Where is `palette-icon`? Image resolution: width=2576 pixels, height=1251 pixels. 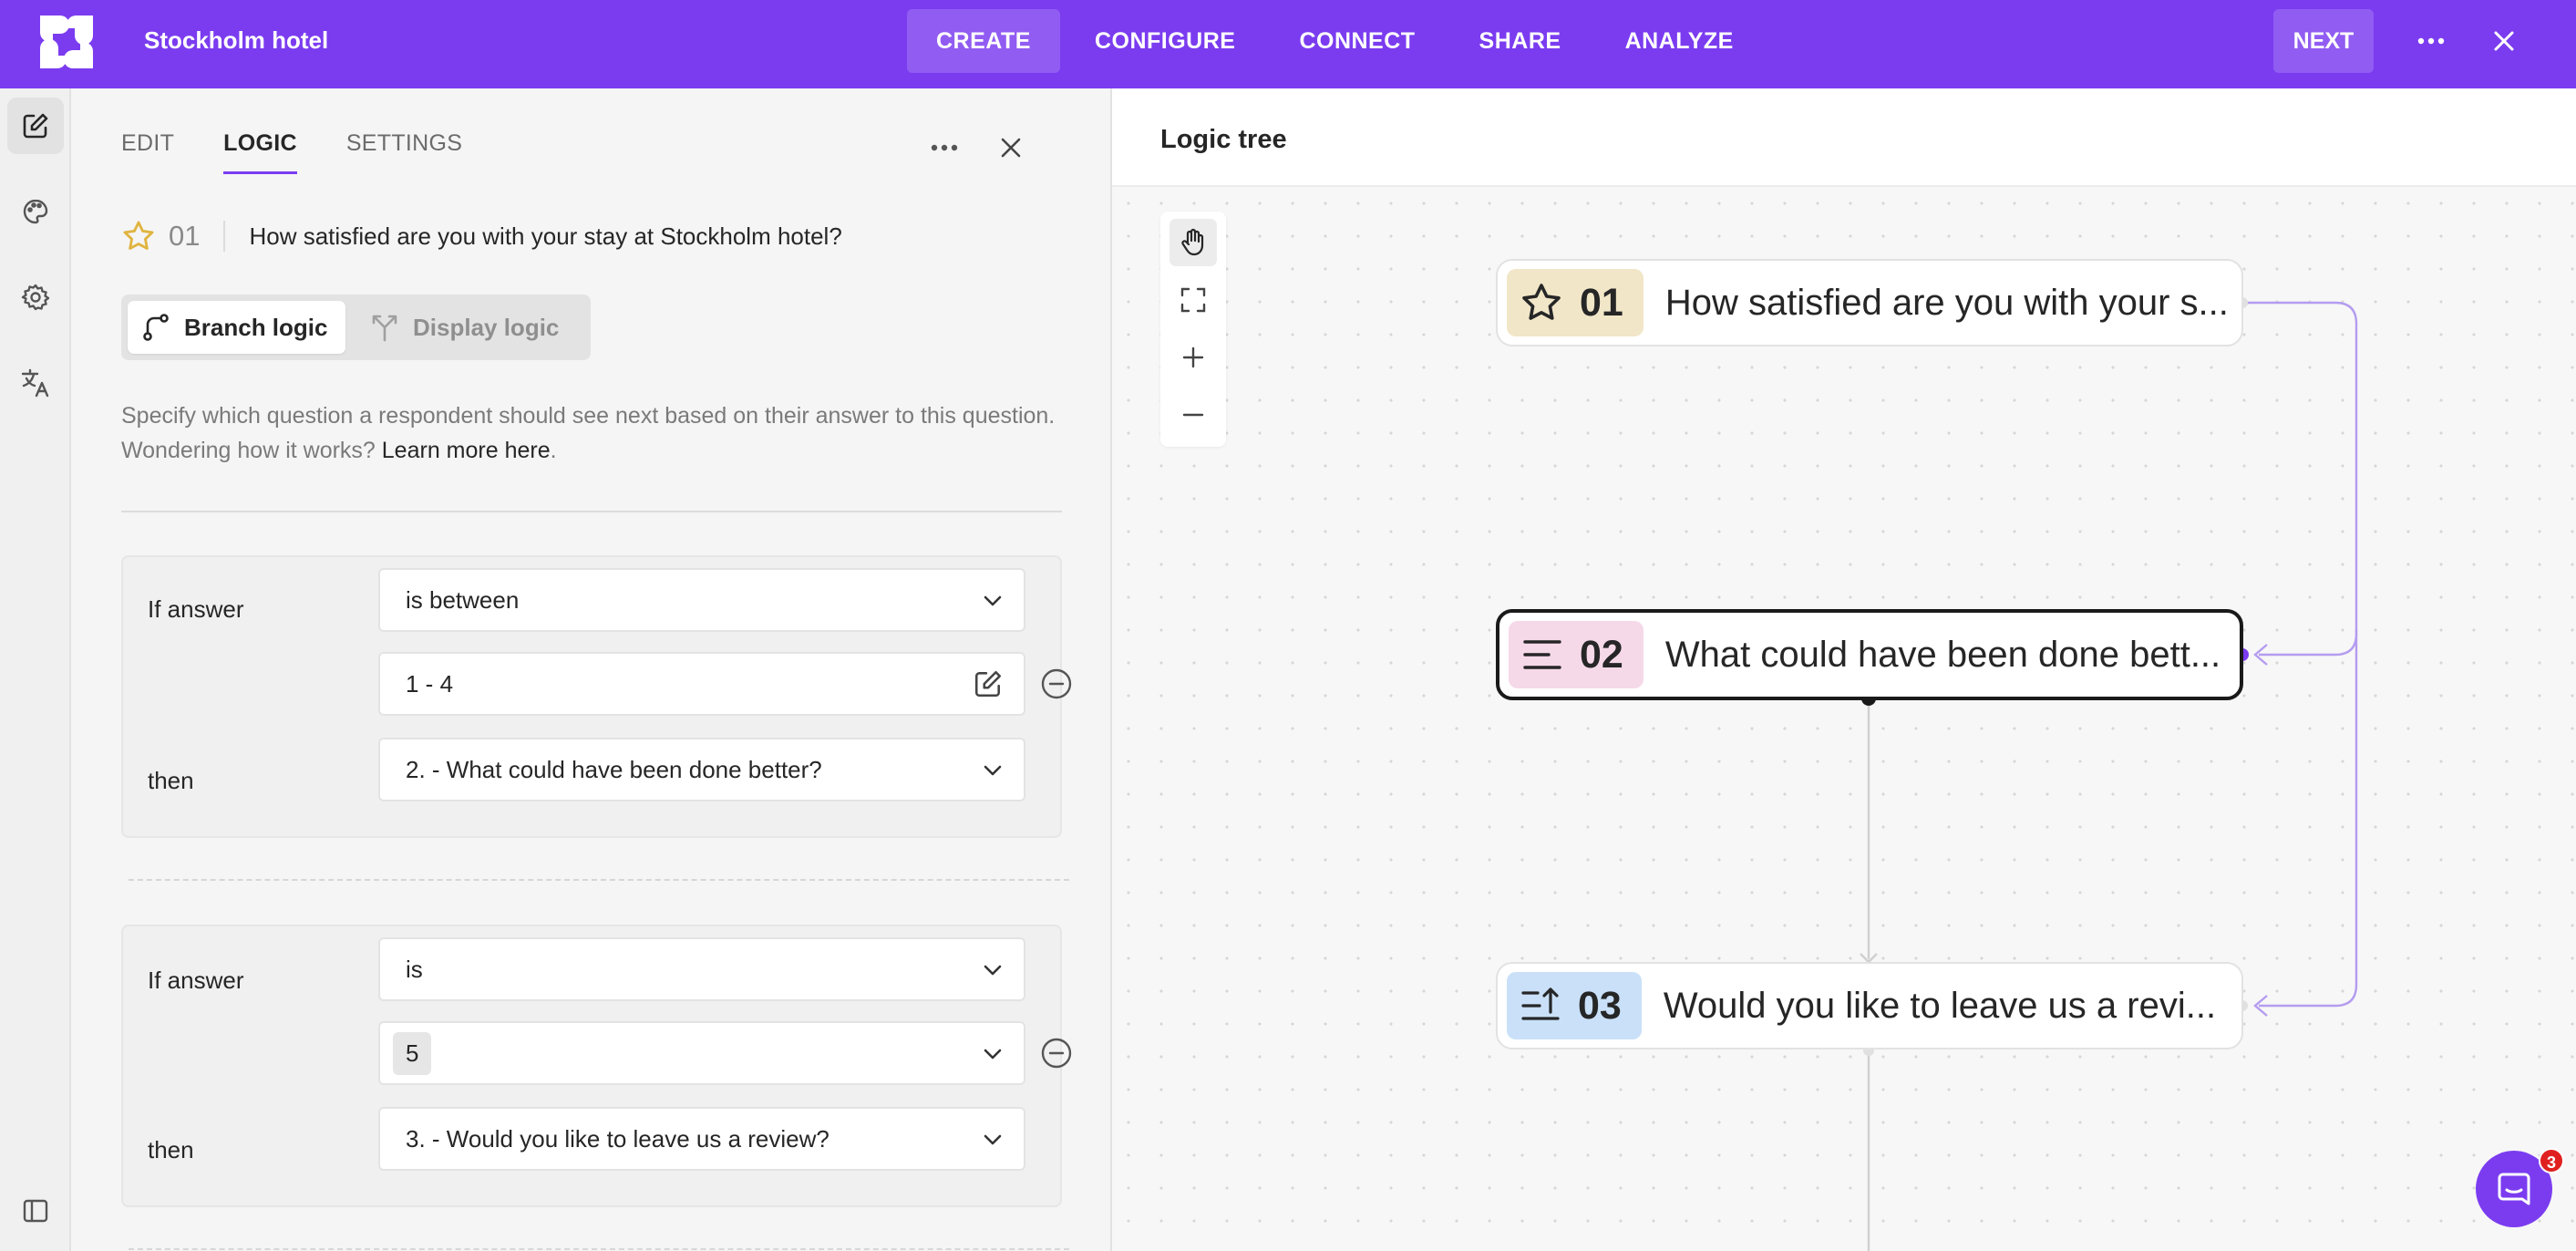
palette-icon is located at coordinates (35, 211).